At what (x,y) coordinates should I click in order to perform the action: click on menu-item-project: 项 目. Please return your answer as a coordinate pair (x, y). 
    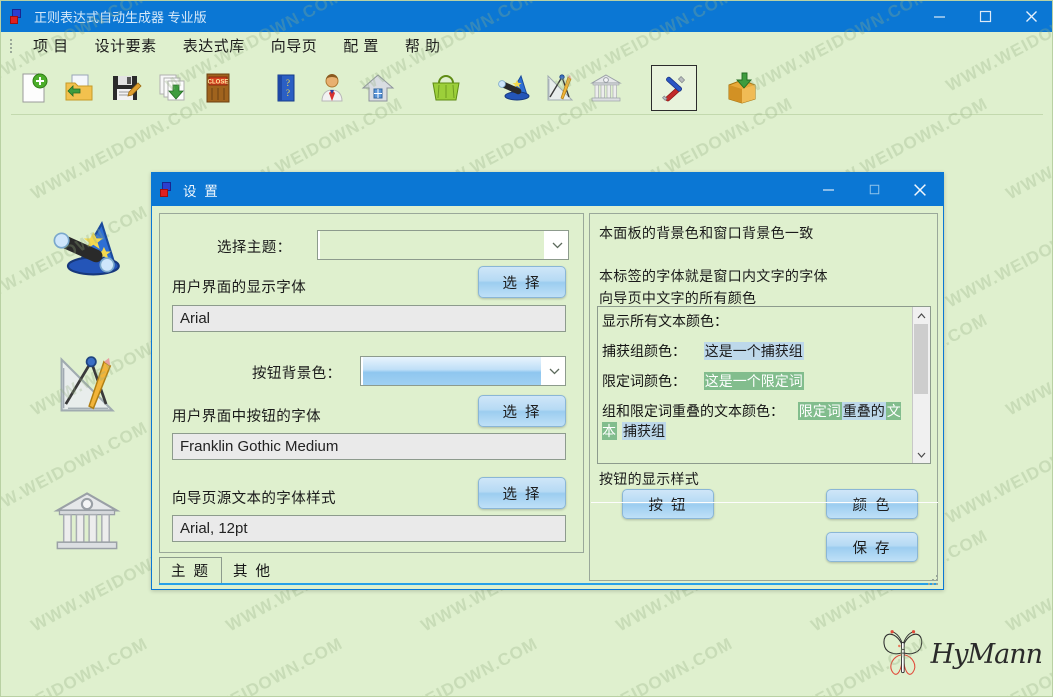
    Looking at the image, I should click on (51, 46).